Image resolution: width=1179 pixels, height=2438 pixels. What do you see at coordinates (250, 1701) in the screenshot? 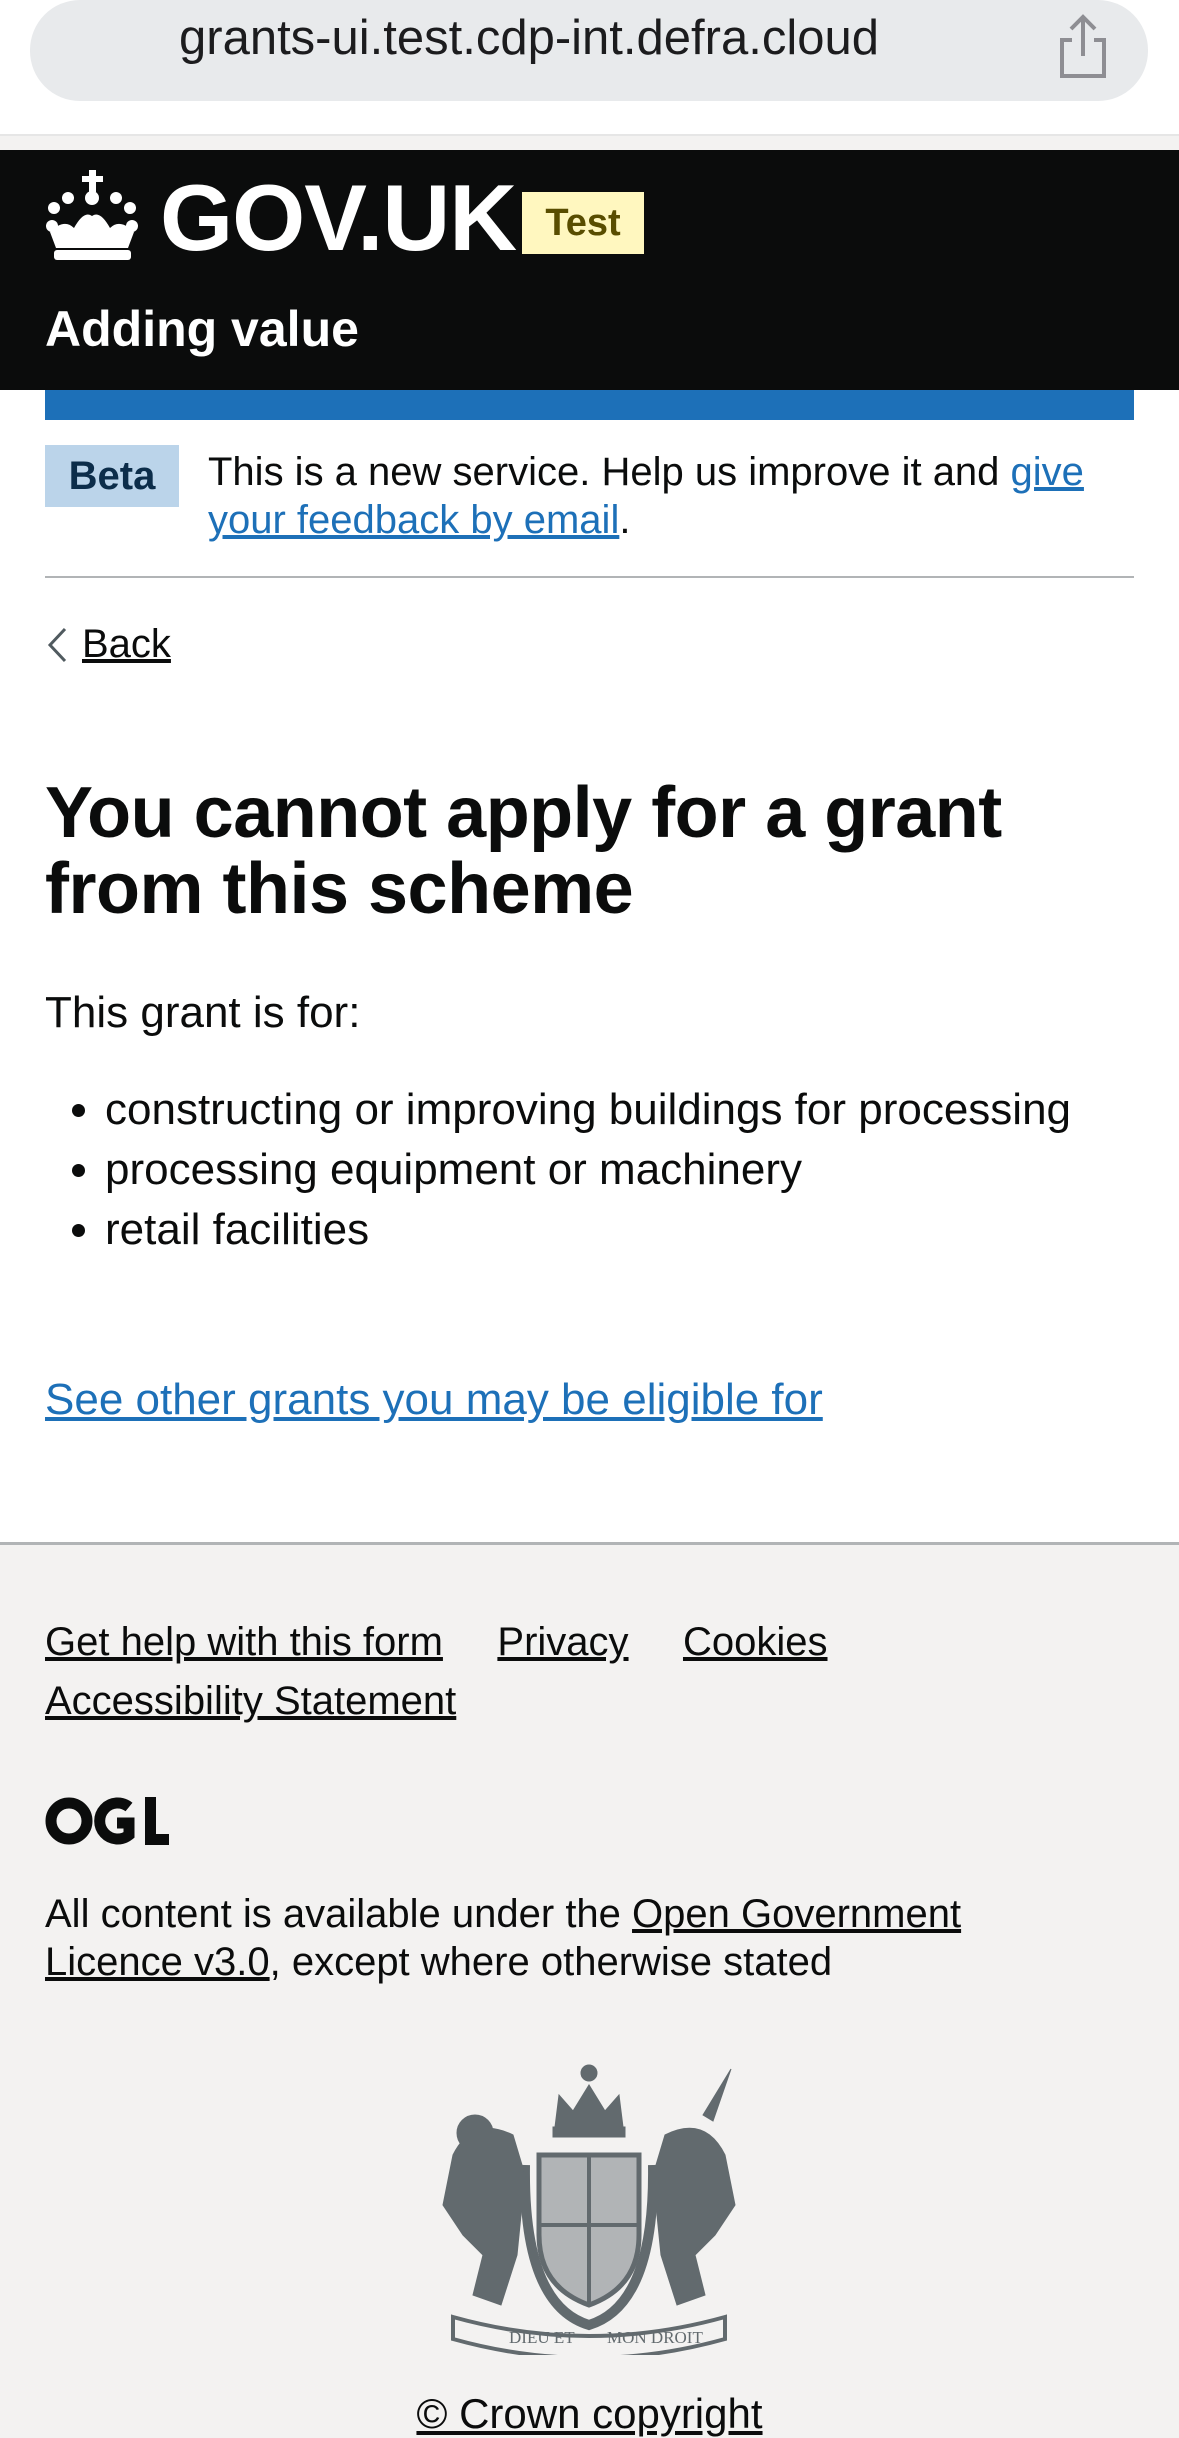
I see `footer-link-accessibility: Accessibility Statement` at bounding box center [250, 1701].